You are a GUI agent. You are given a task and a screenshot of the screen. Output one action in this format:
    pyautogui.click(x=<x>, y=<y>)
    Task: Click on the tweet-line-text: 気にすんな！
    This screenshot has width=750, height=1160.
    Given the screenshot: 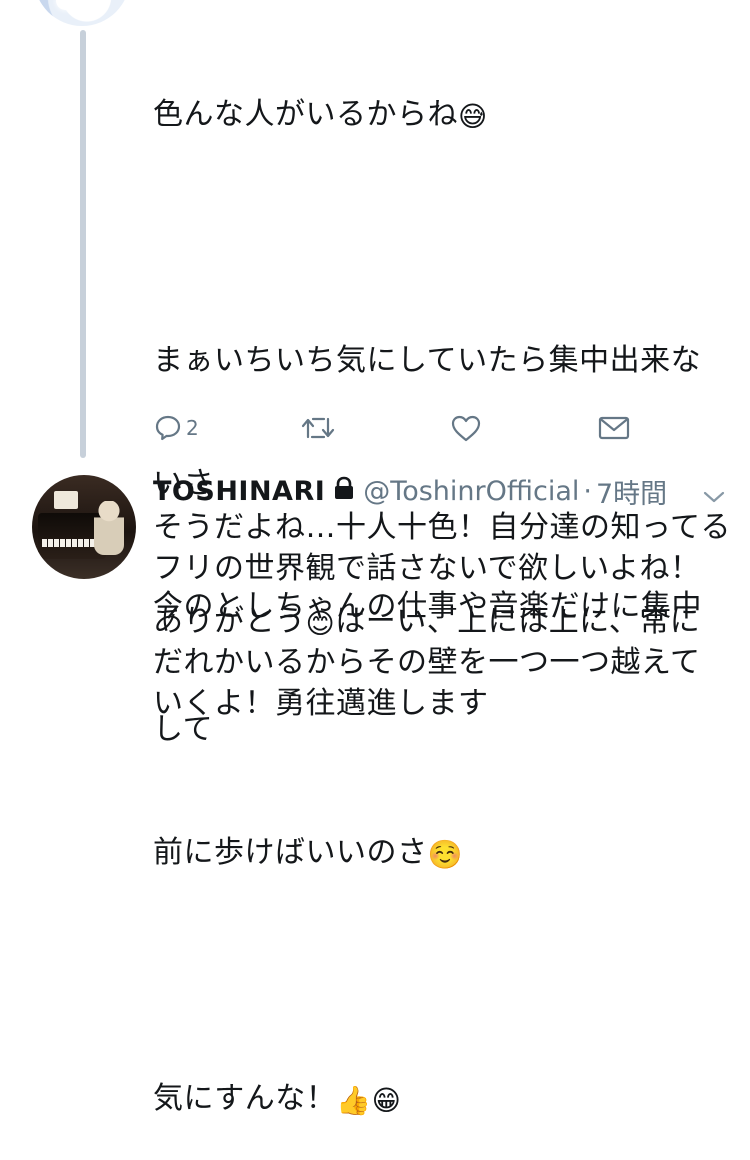 What is the action you would take?
    pyautogui.click(x=245, y=1098)
    